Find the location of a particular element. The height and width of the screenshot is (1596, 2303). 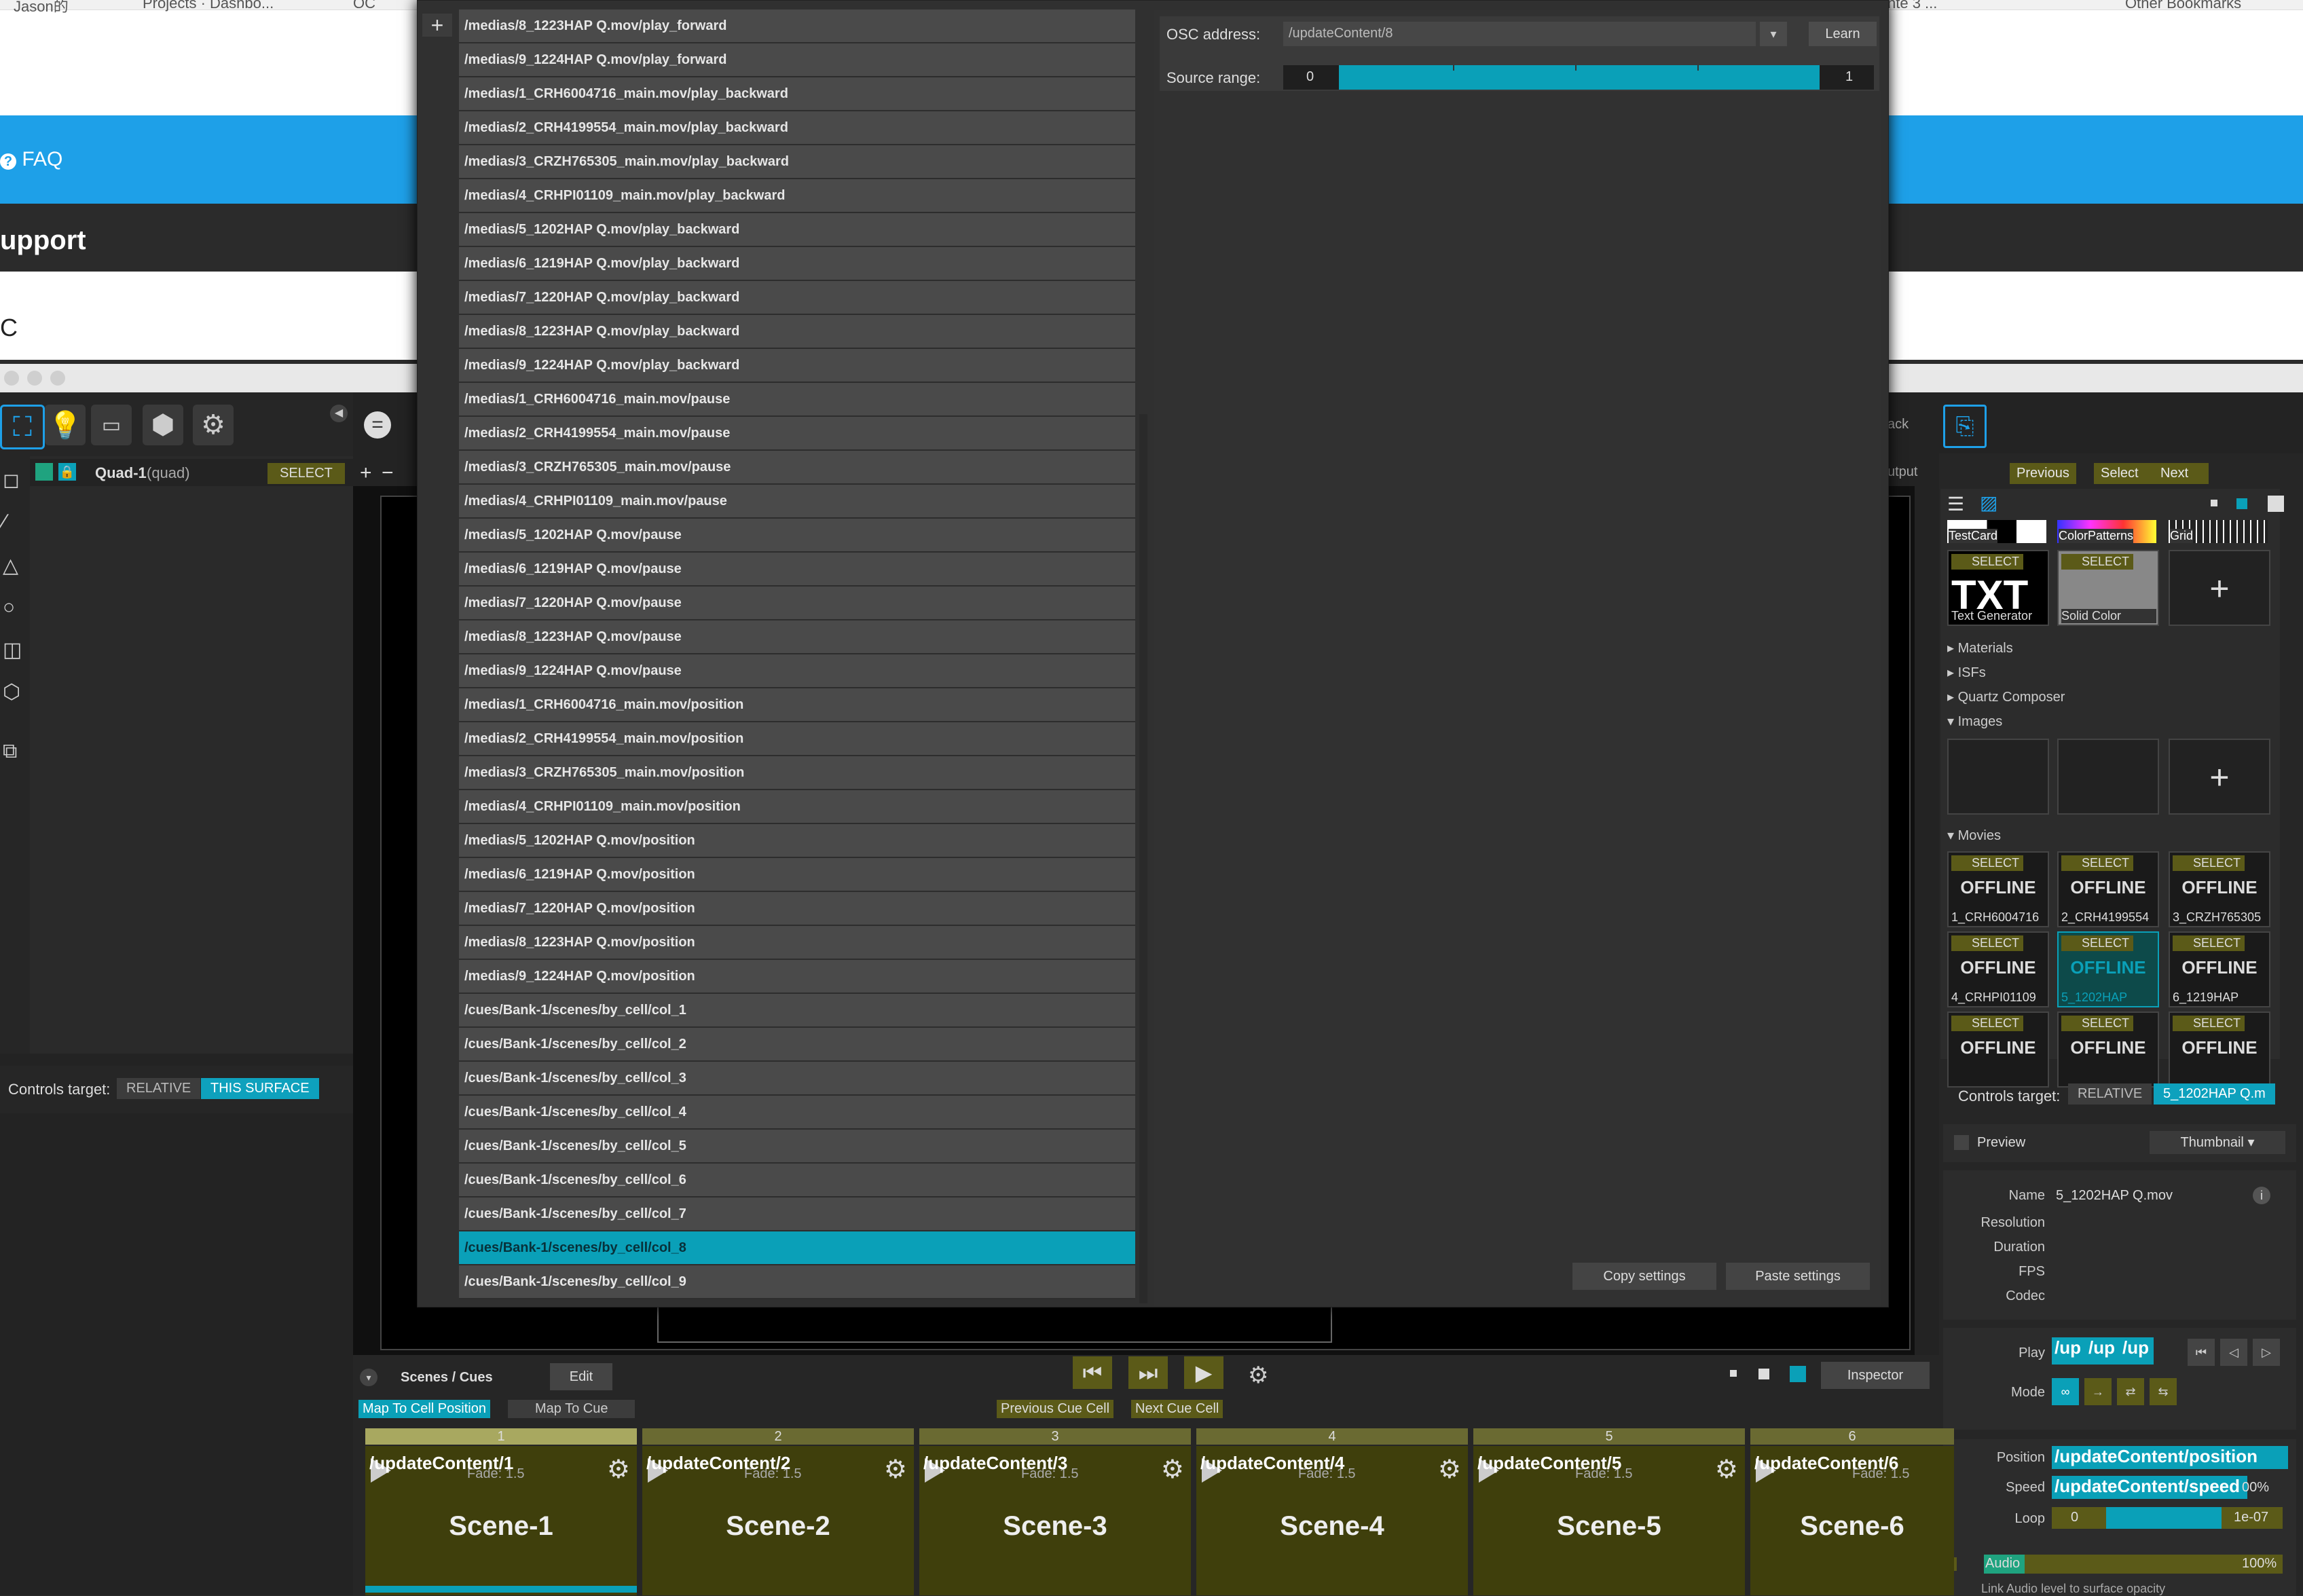

edit-button: Edit is located at coordinates (581, 1376).